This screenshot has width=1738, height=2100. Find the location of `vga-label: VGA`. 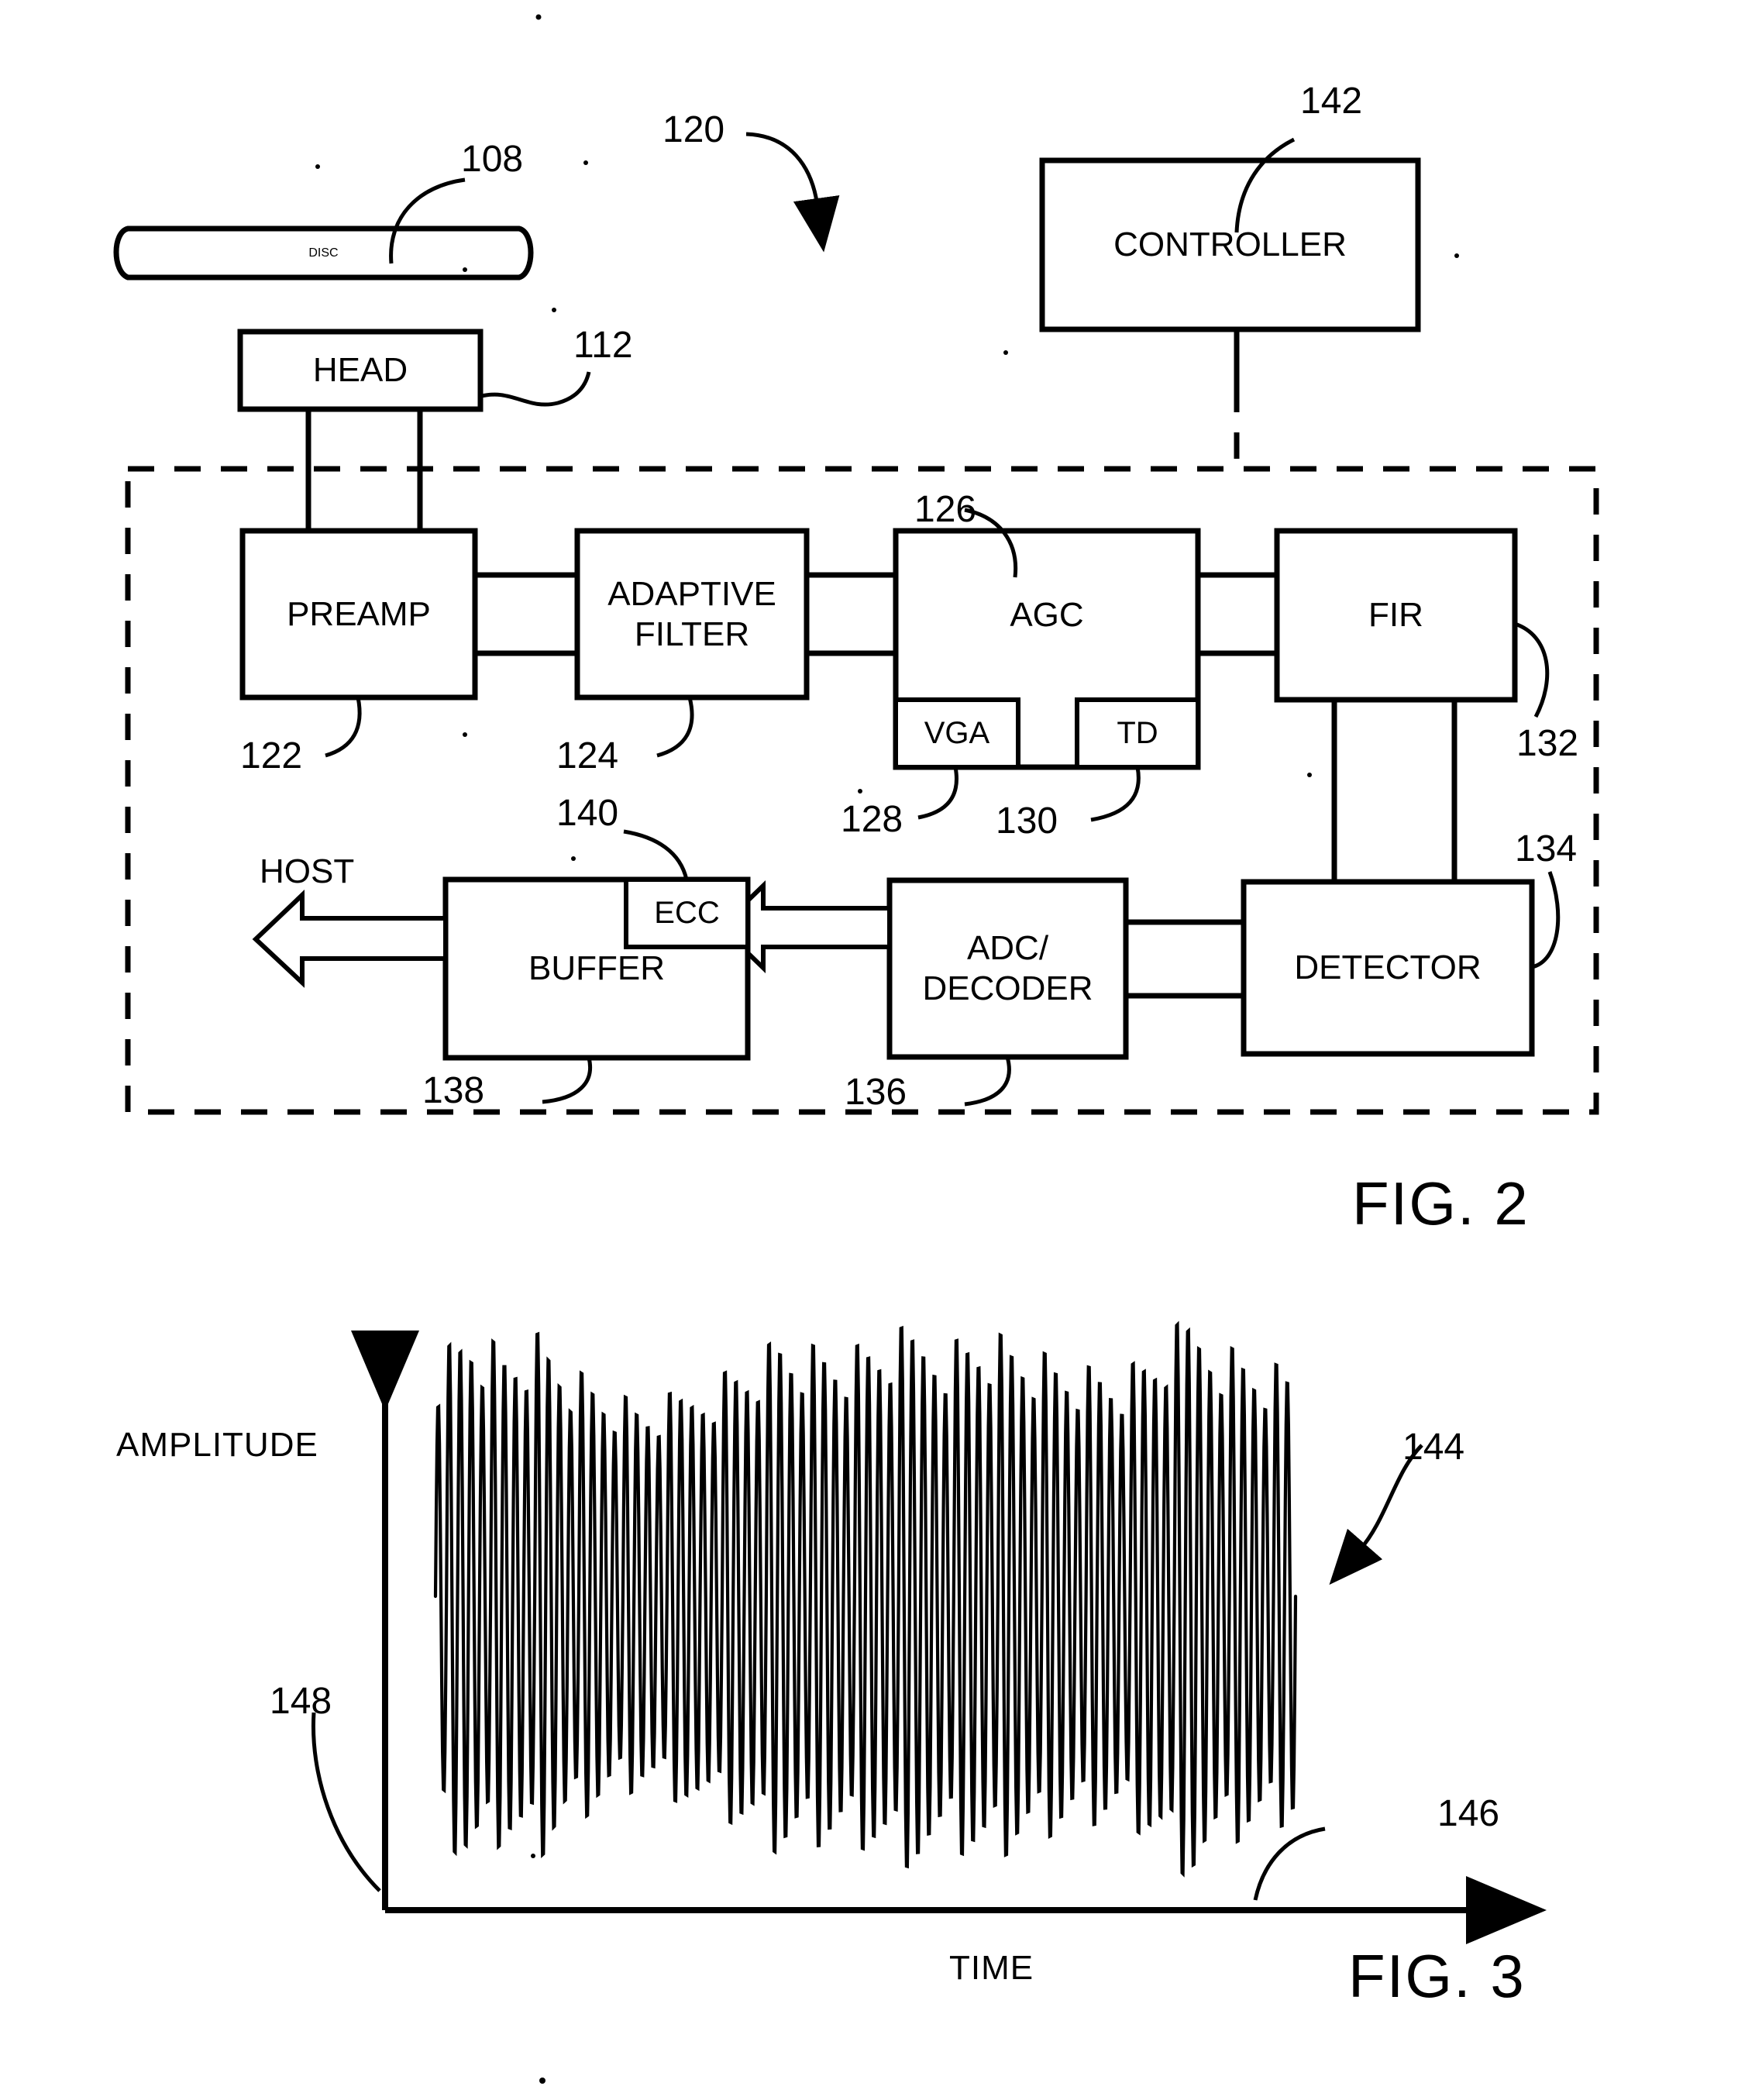

vga-label: VGA is located at coordinates (957, 733).